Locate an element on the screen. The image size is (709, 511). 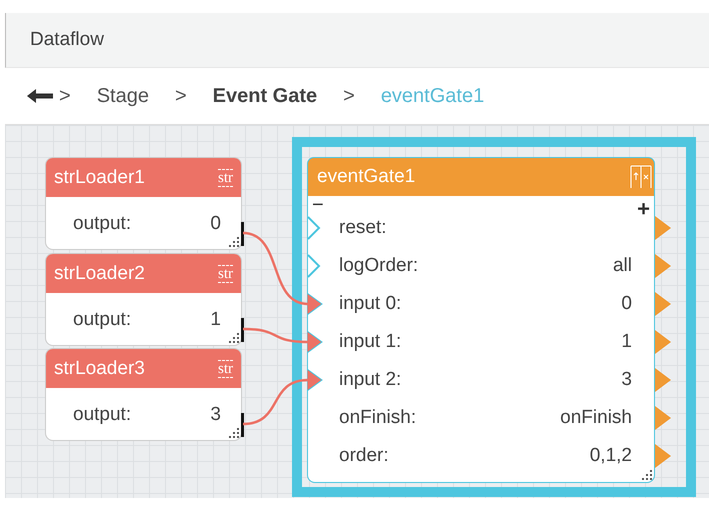
loader-node: strLoader1 str output: 0 is located at coordinates (143, 203).